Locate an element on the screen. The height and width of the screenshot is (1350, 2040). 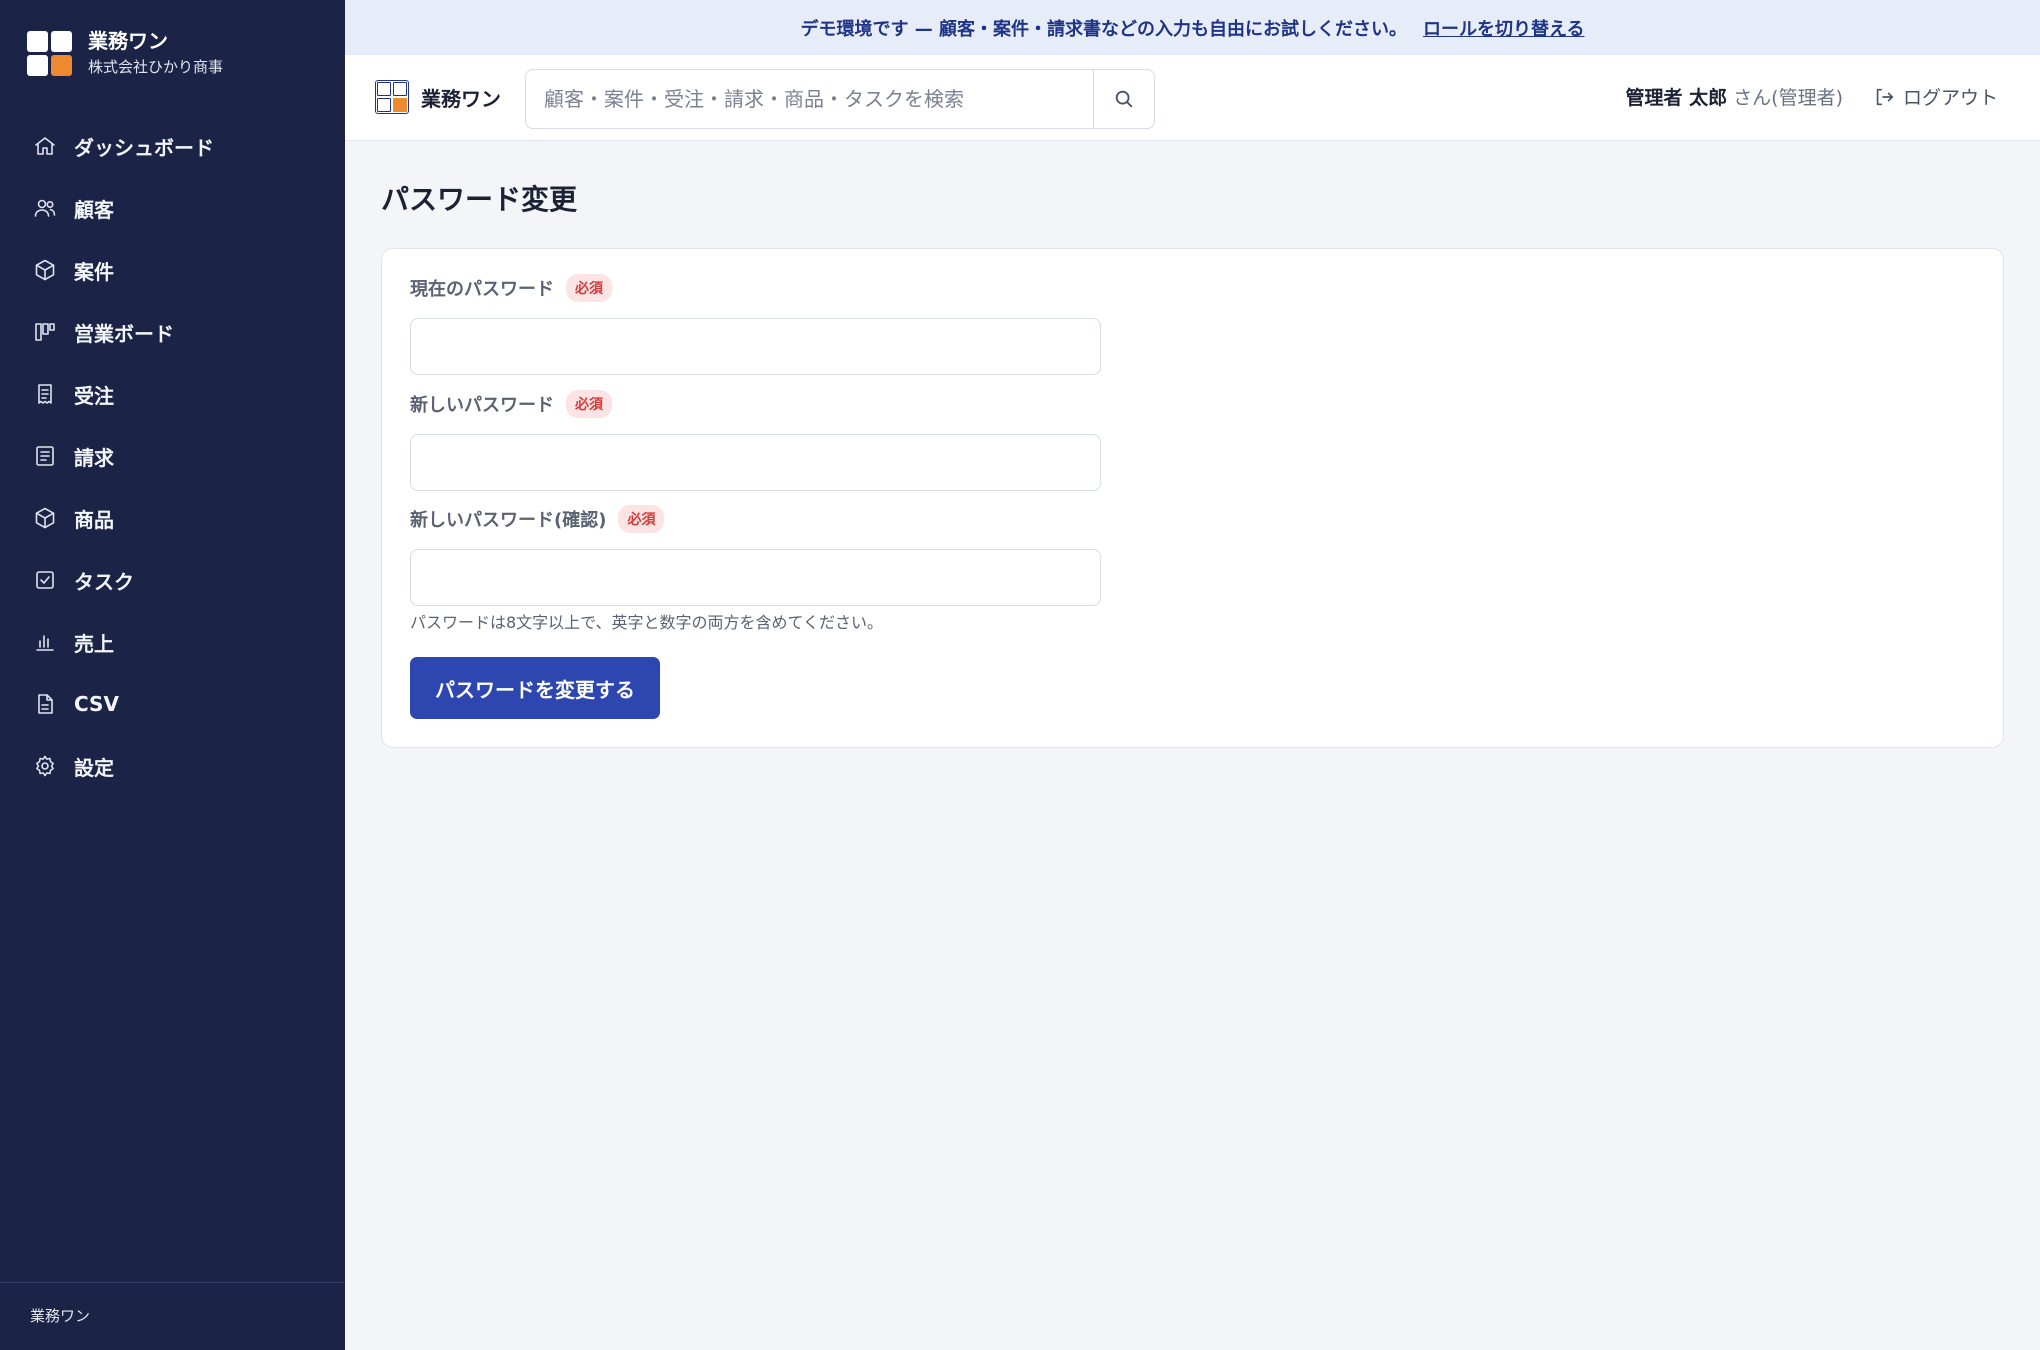
logout-label: ログアウト is located at coordinates (1950, 98).